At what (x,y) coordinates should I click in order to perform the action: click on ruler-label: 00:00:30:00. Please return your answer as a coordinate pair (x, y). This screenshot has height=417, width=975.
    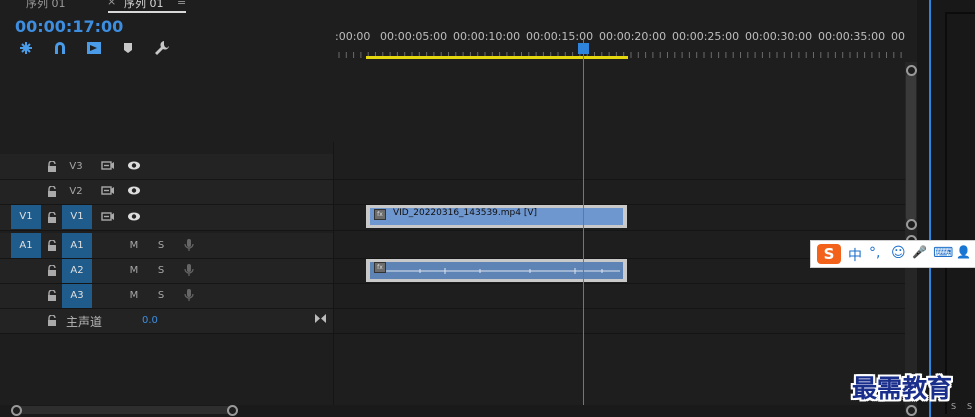
    Looking at the image, I should click on (779, 36).